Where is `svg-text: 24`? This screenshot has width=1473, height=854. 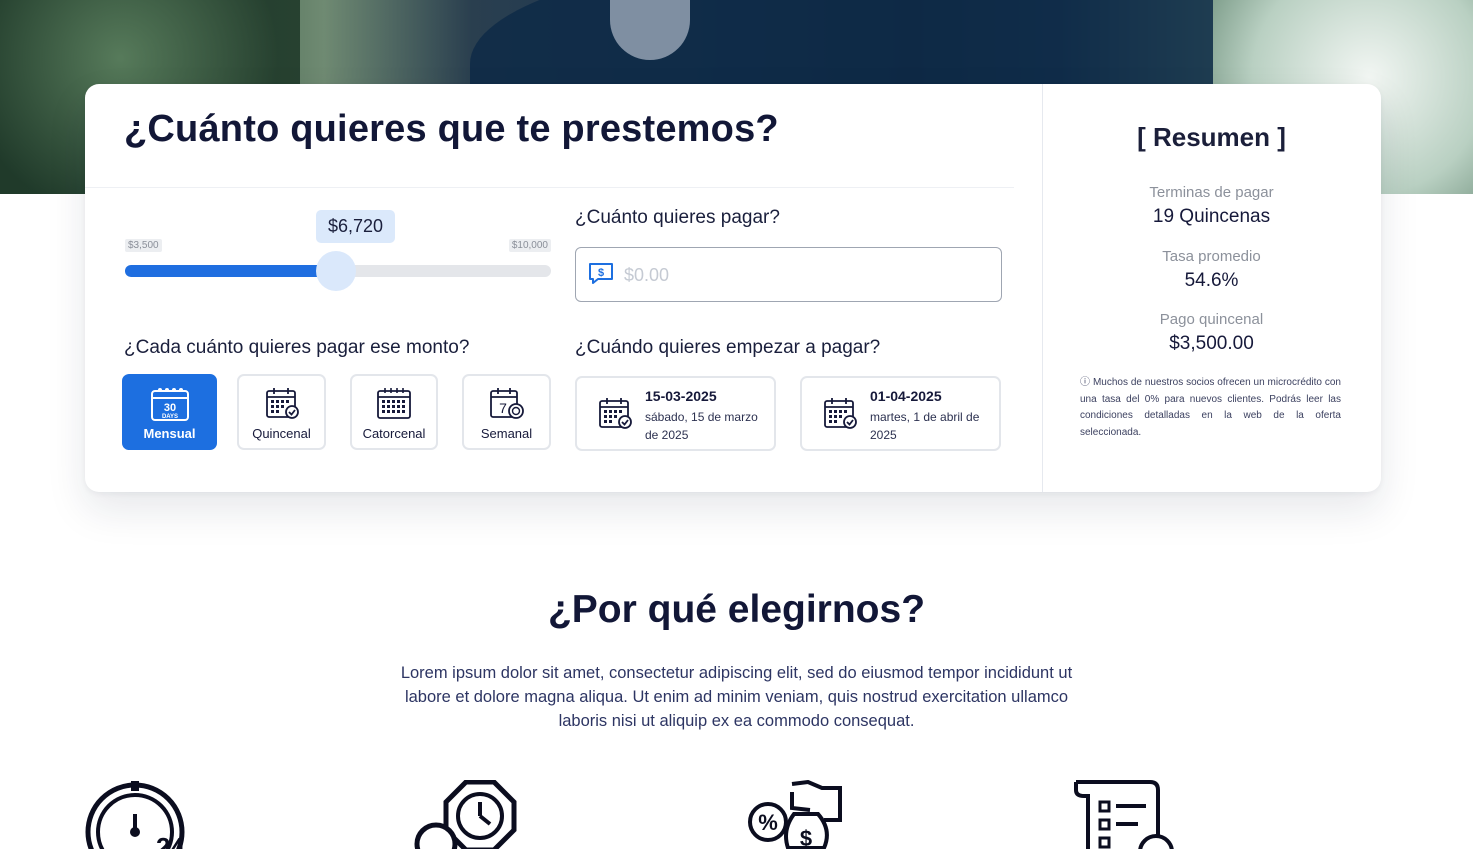
svg-text: 24 is located at coordinates (170, 840).